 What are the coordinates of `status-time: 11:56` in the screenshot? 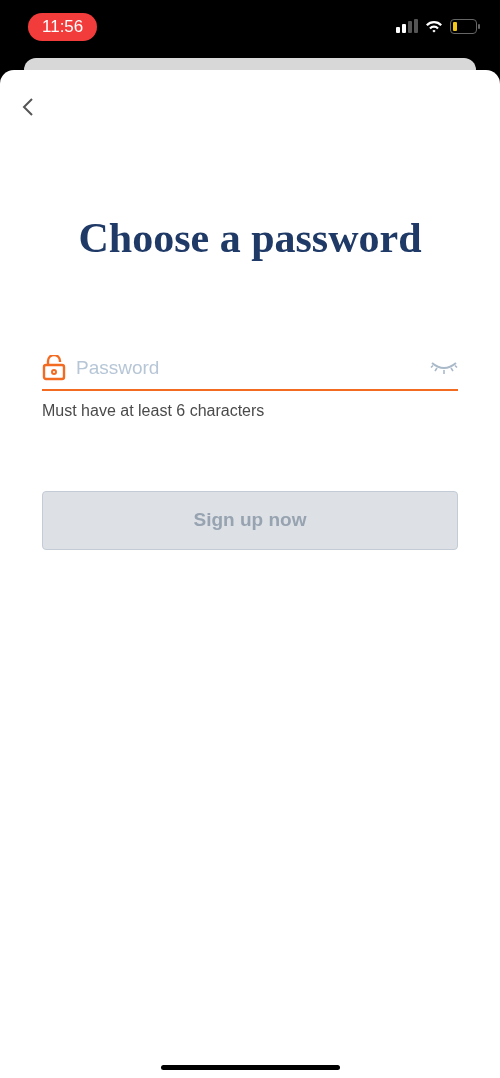 It's located at (63, 27).